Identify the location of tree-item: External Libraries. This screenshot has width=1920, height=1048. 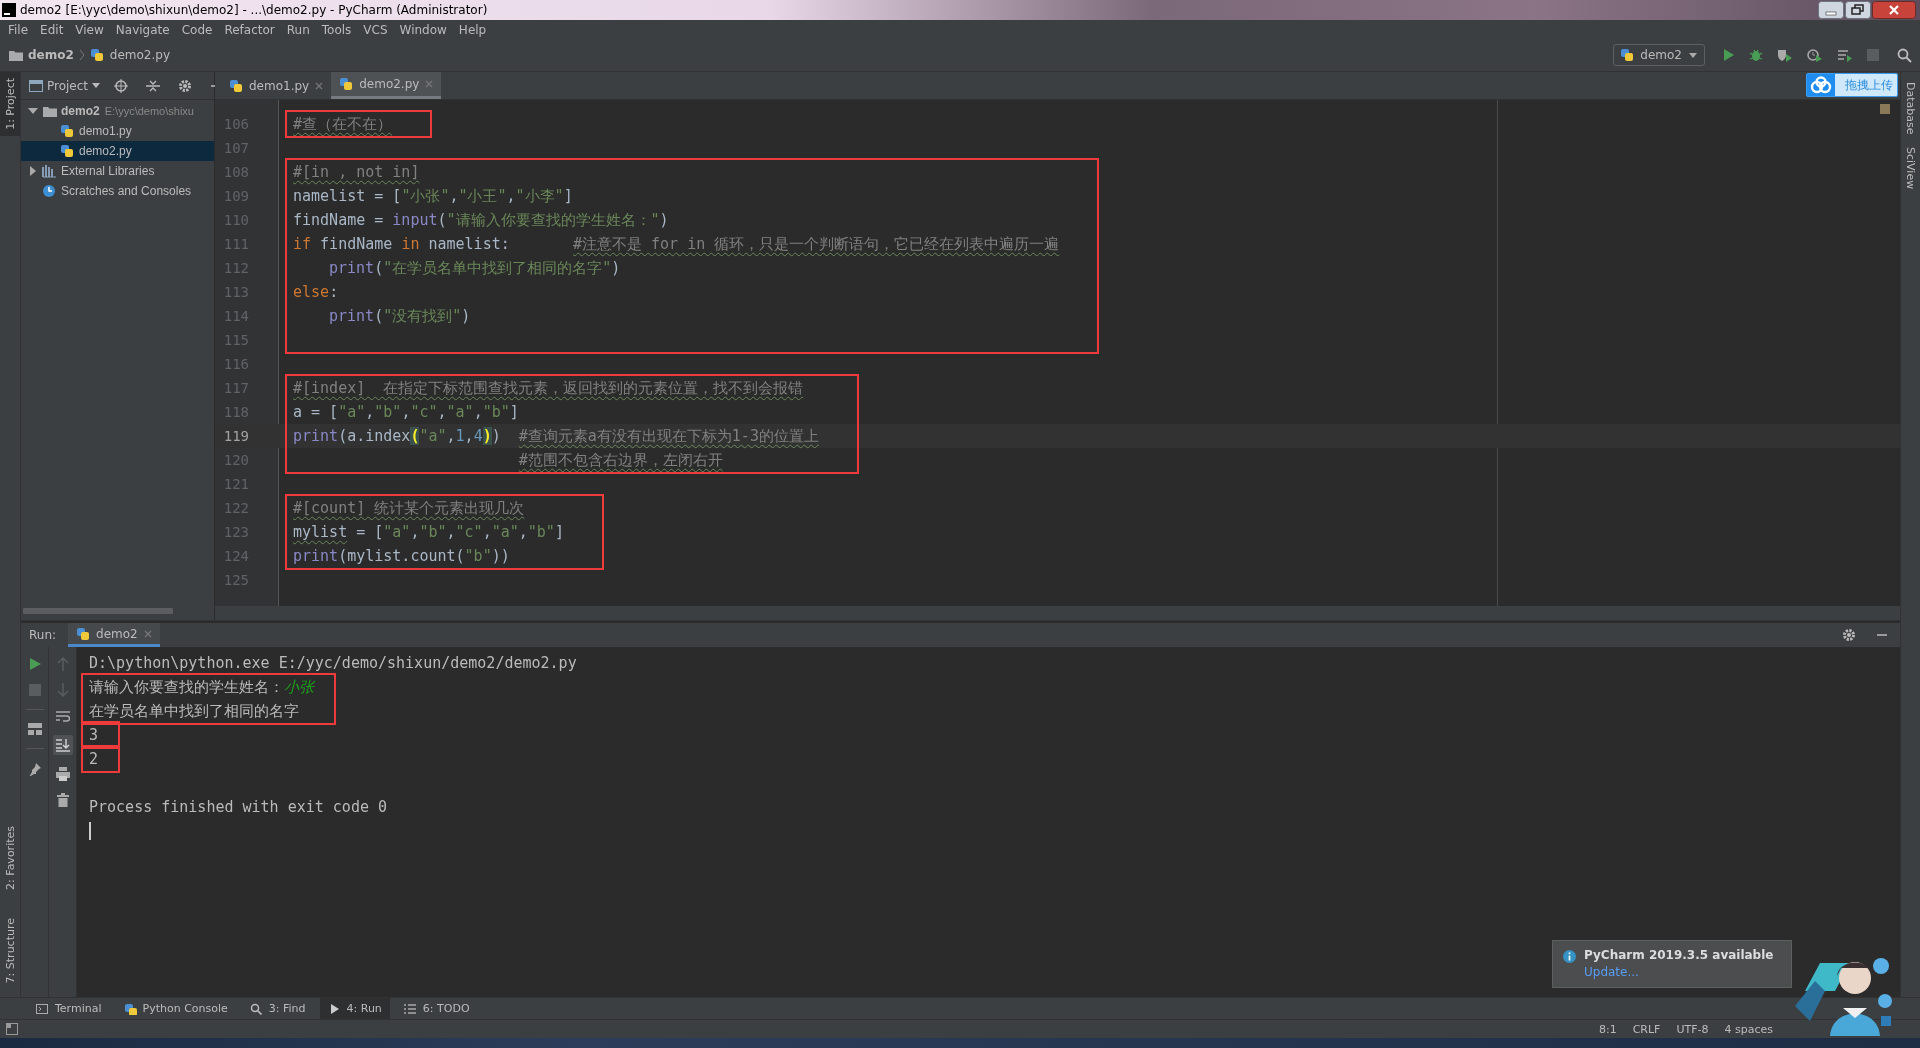
(117, 171).